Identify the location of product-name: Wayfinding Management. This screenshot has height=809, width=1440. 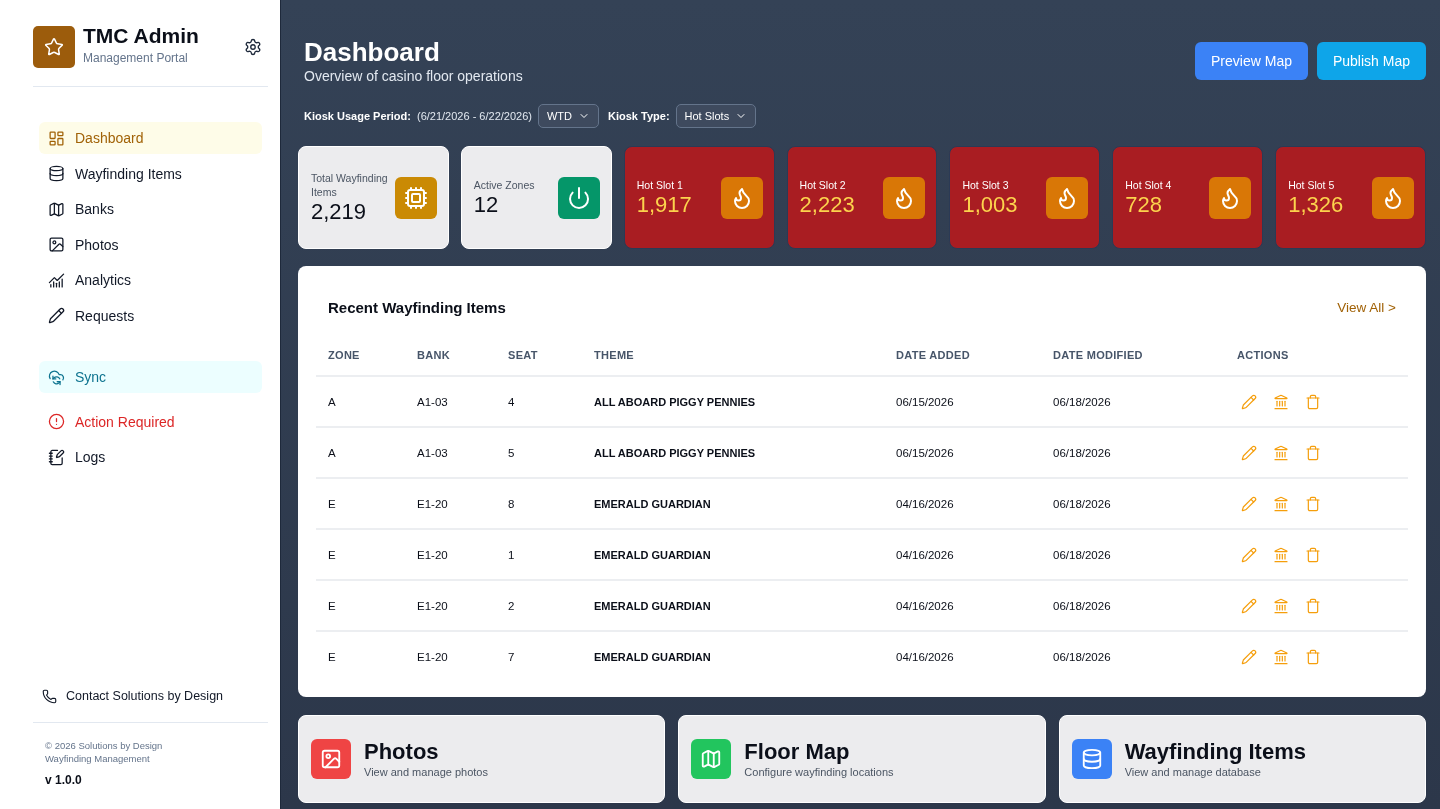
(97, 758).